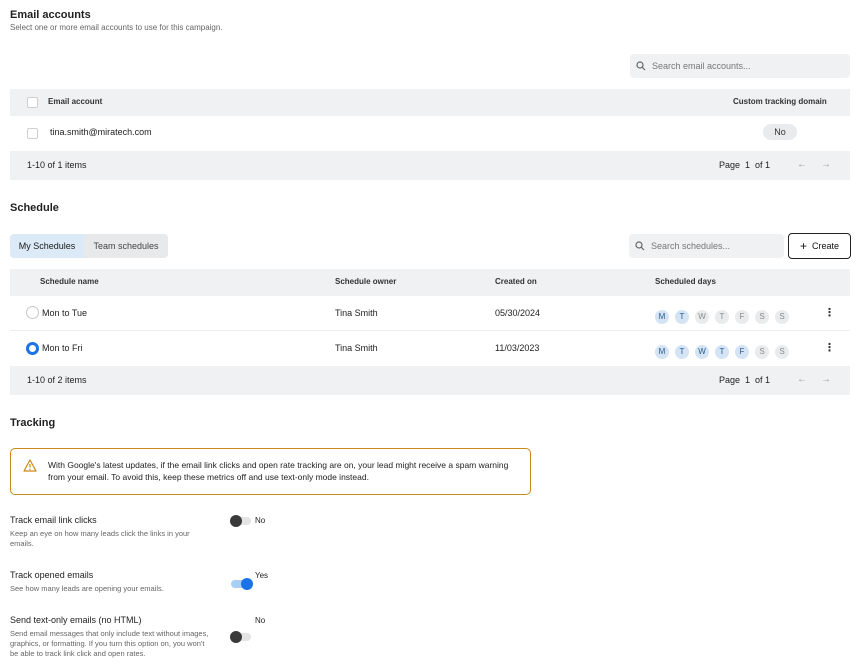  I want to click on tab-my-schedules: My Schedules, so click(47, 246).